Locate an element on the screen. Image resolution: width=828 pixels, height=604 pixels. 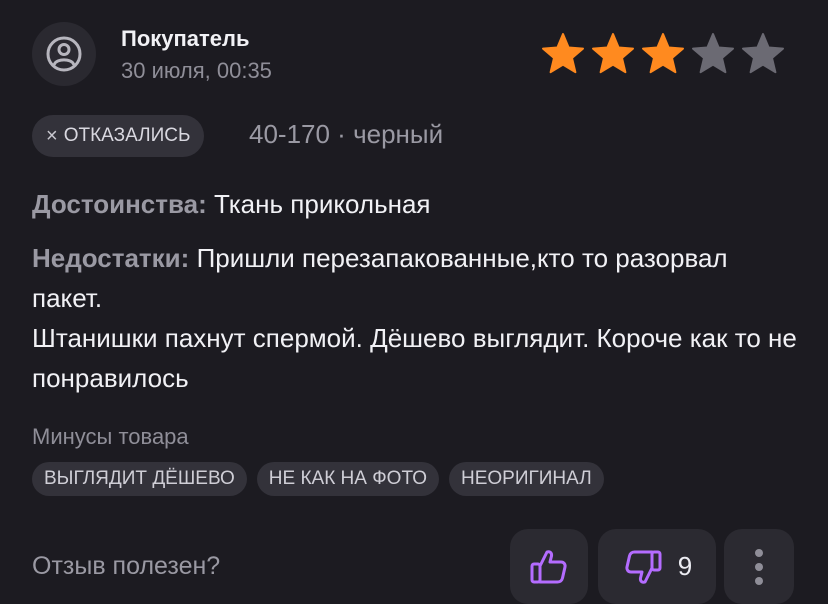
user-icon is located at coordinates (64, 54).